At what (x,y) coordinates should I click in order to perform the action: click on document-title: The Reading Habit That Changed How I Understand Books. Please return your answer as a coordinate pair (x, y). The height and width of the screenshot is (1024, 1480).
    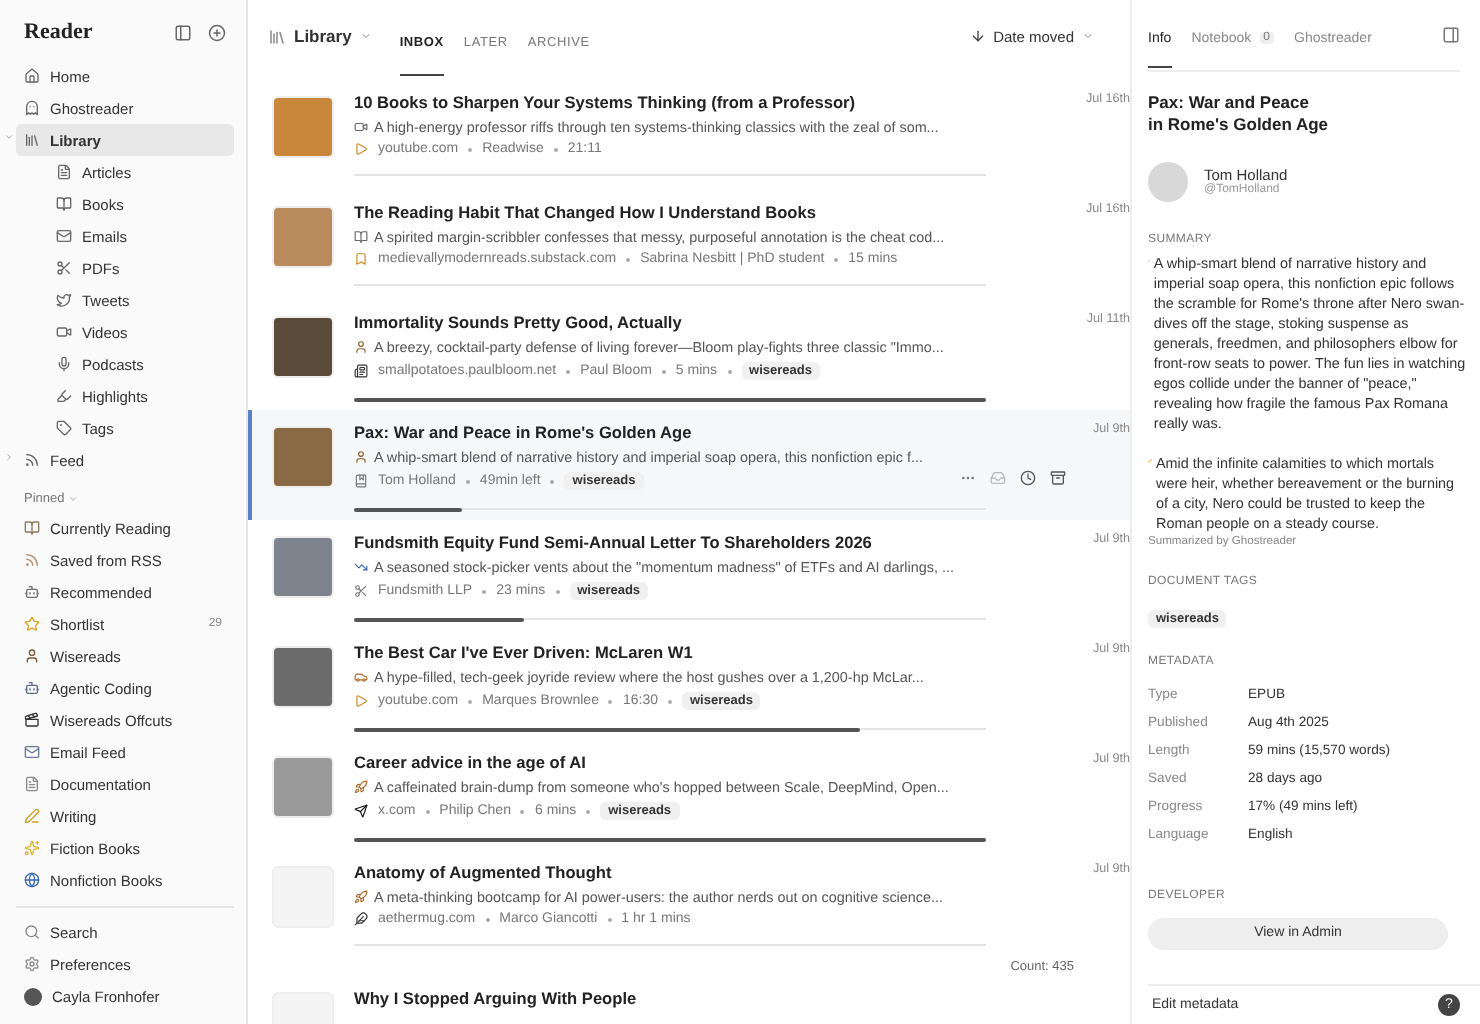
    Looking at the image, I should click on (585, 212).